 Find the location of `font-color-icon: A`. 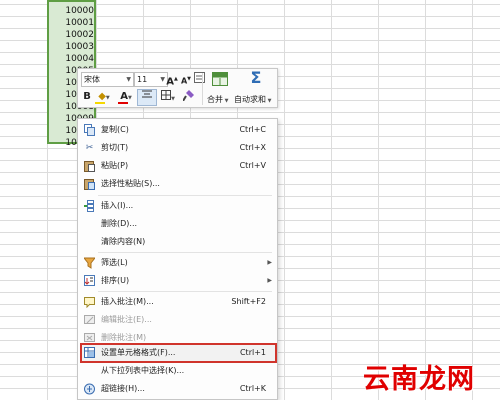

font-color-icon: A is located at coordinates (124, 96).